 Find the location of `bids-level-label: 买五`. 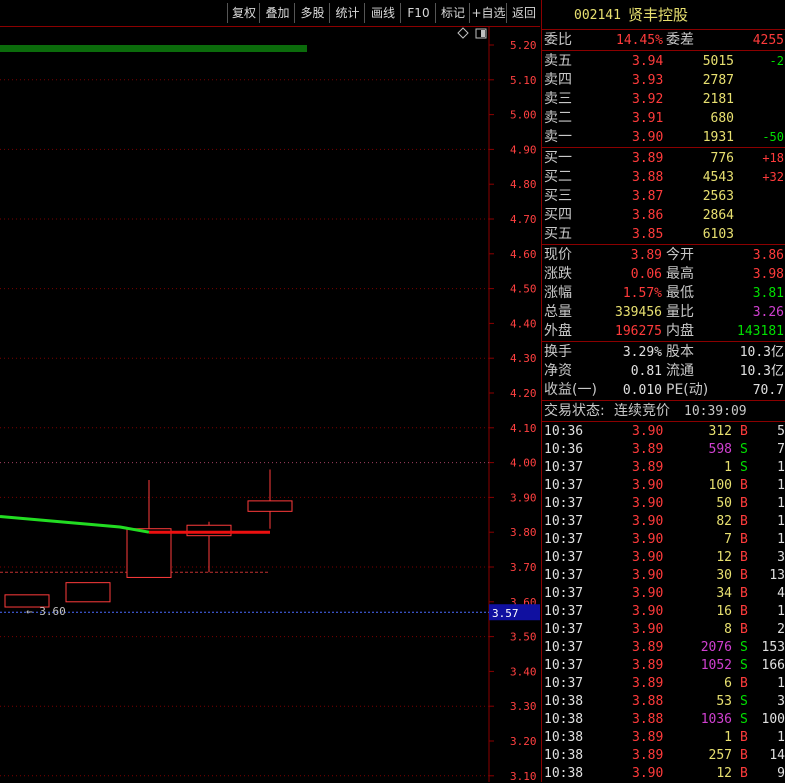

bids-level-label: 买五 is located at coordinates (558, 234).